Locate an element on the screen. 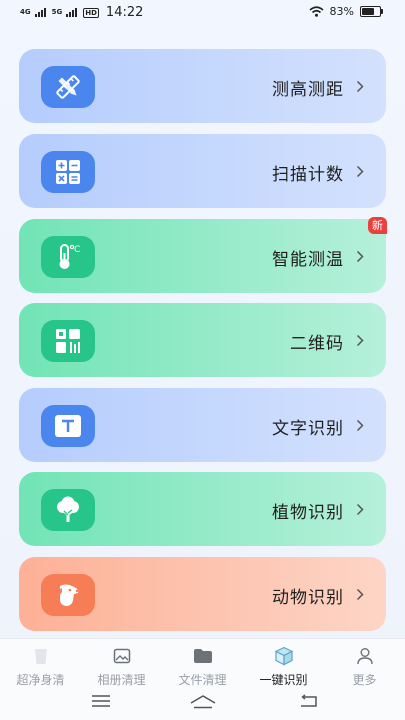 This screenshot has width=405, height=720. signal-2-icon is located at coordinates (72, 12).